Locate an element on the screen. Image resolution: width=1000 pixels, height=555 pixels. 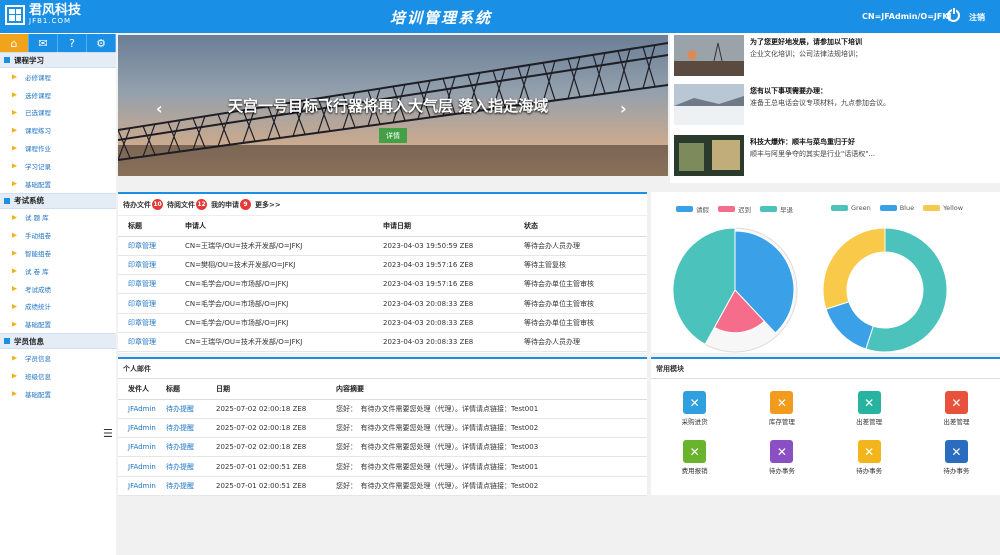
banner-detail-button: 详情 is located at coordinates (393, 135).